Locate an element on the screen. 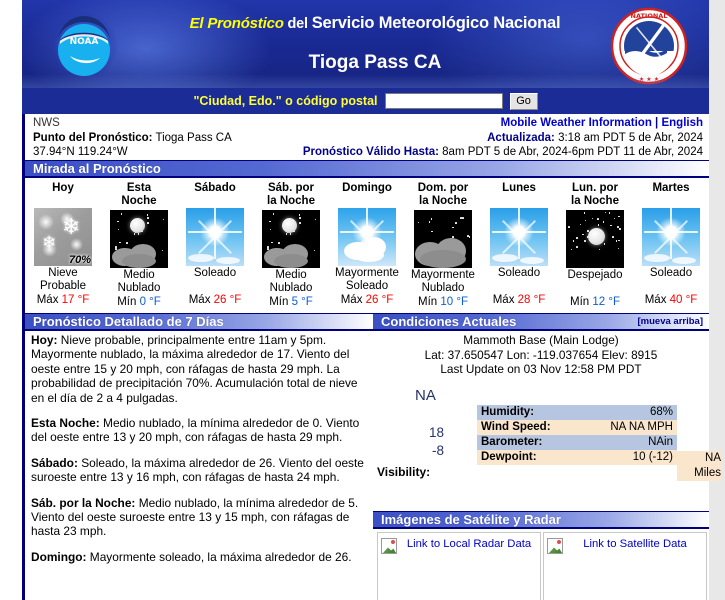  forecast-temperature: Mín 12 °F is located at coordinates (595, 302).